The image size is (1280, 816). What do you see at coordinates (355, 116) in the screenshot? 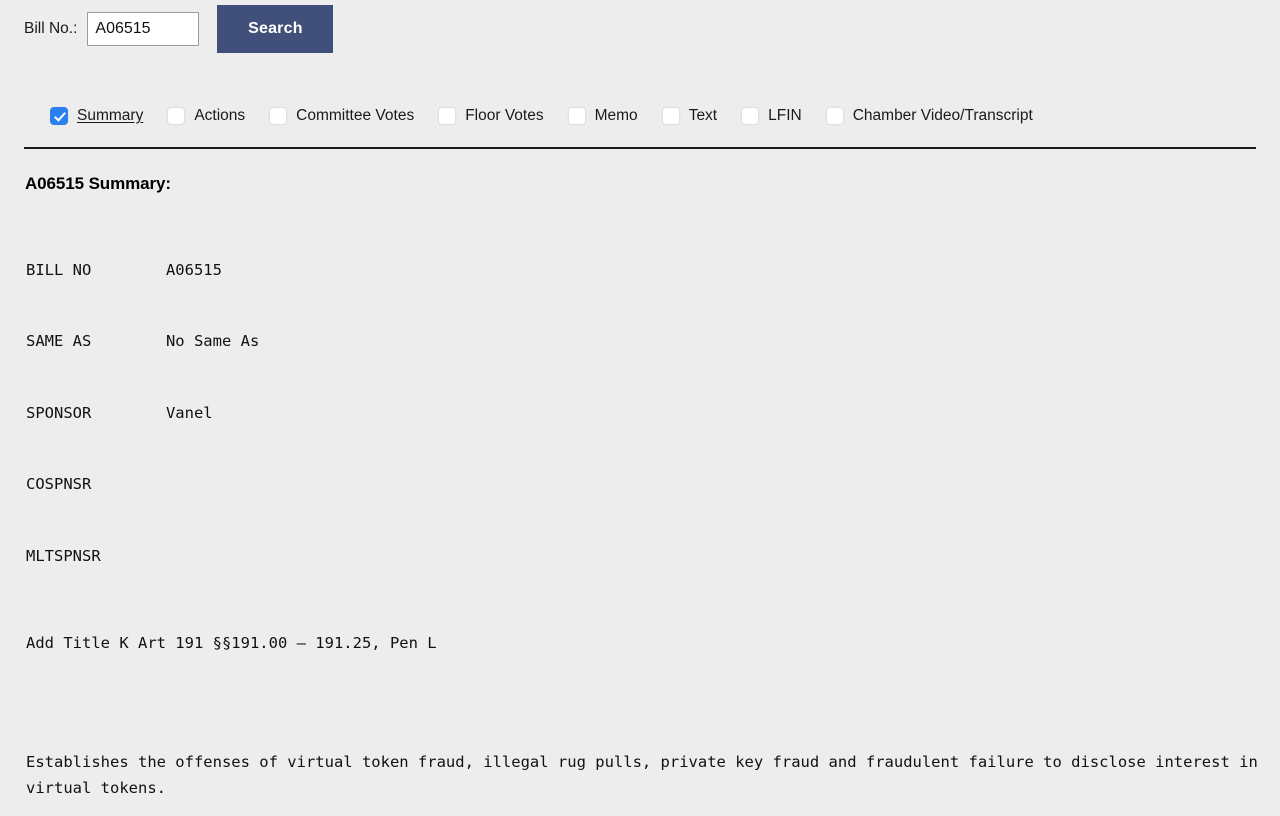
I see `tab-label-committee-votes: Committee Votes` at bounding box center [355, 116].